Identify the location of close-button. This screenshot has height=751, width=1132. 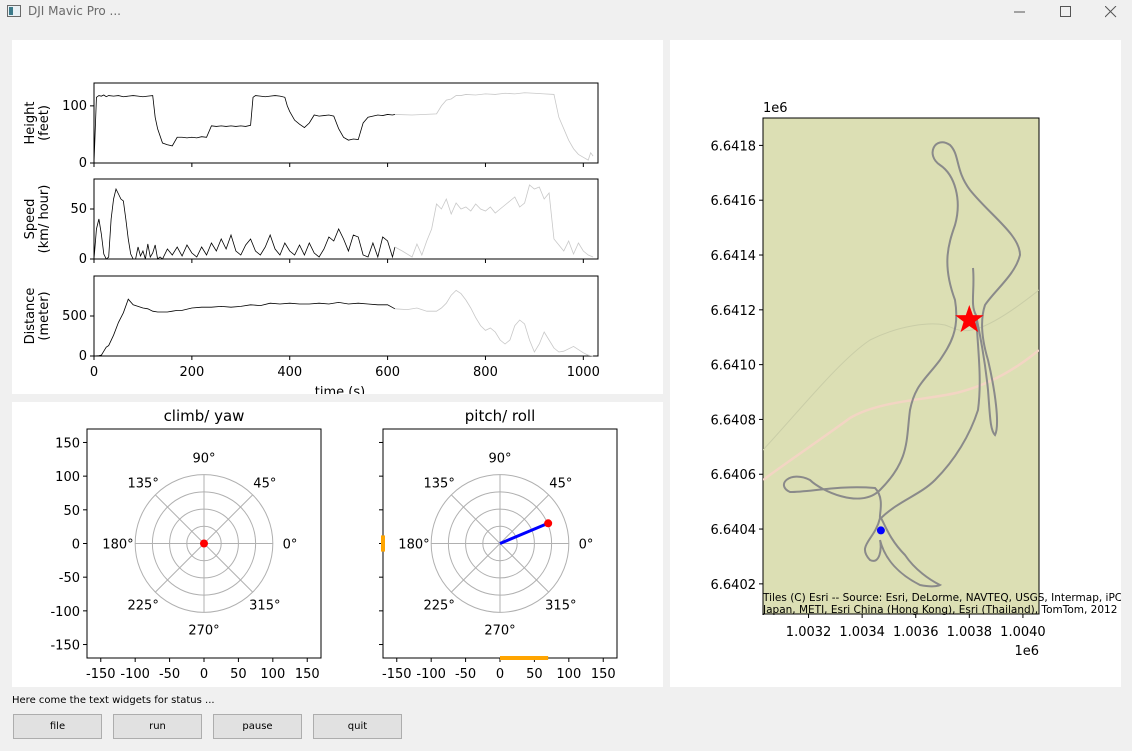
(1110, 12).